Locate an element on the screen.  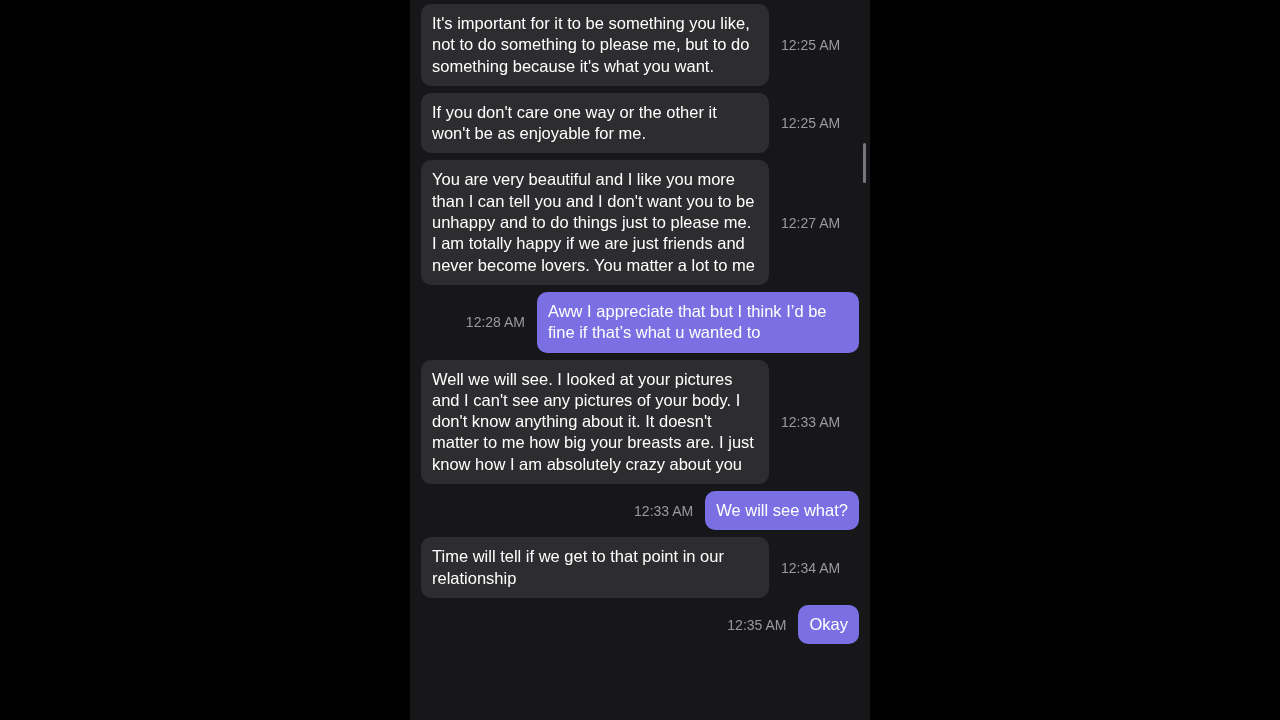
message-bubble: Time will tell if we get to that point in our relationship is located at coordinates (595, 567).